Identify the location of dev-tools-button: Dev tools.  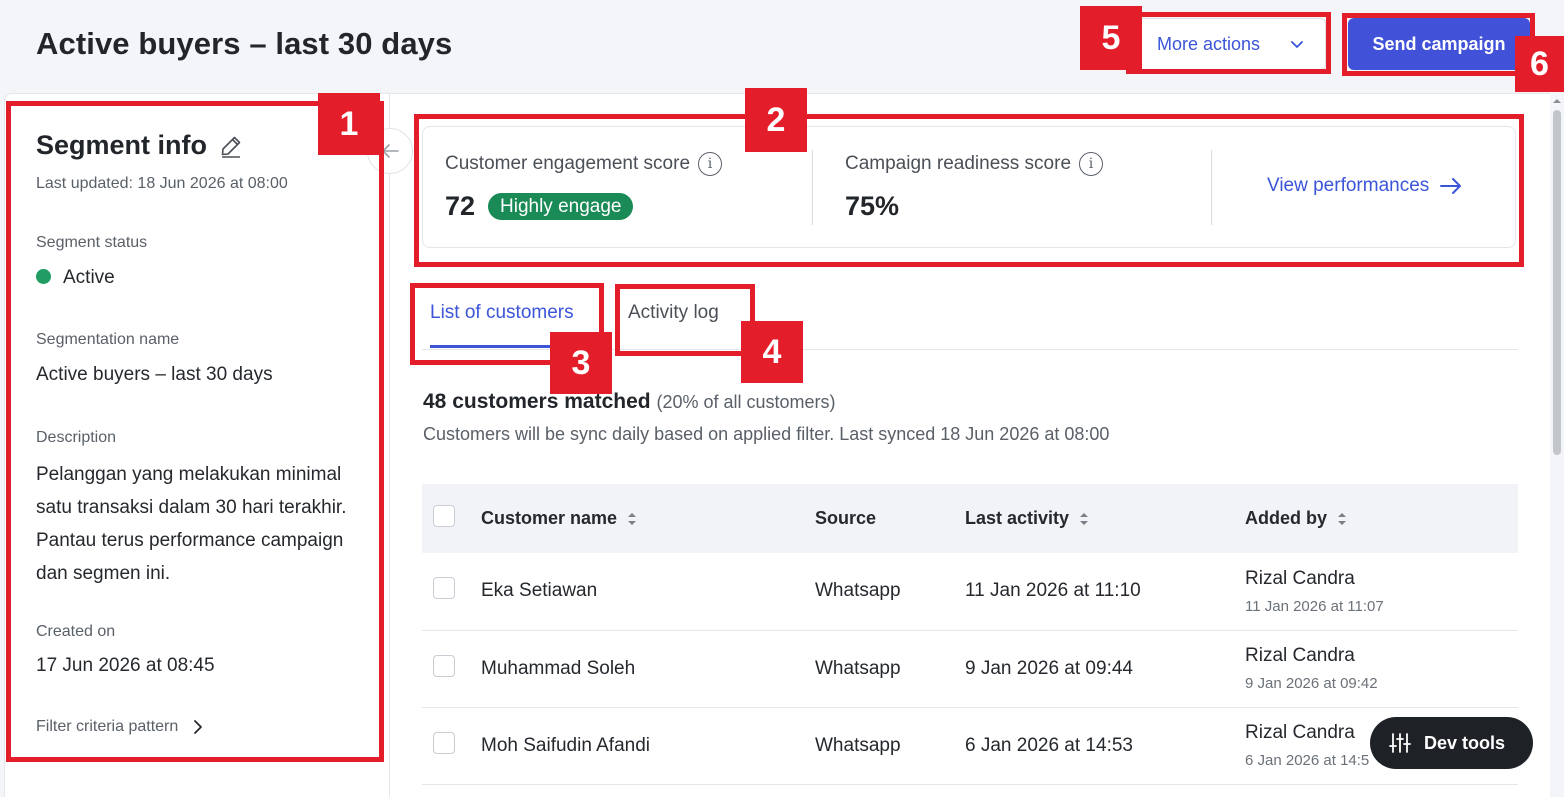
(1451, 743).